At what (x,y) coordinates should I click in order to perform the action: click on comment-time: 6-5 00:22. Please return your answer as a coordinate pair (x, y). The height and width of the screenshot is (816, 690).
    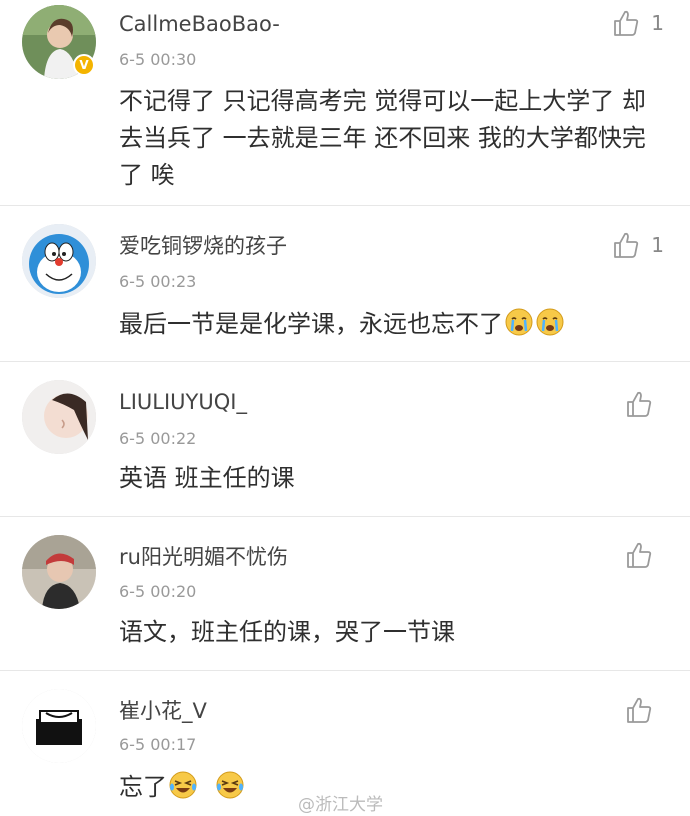
    Looking at the image, I should click on (158, 438).